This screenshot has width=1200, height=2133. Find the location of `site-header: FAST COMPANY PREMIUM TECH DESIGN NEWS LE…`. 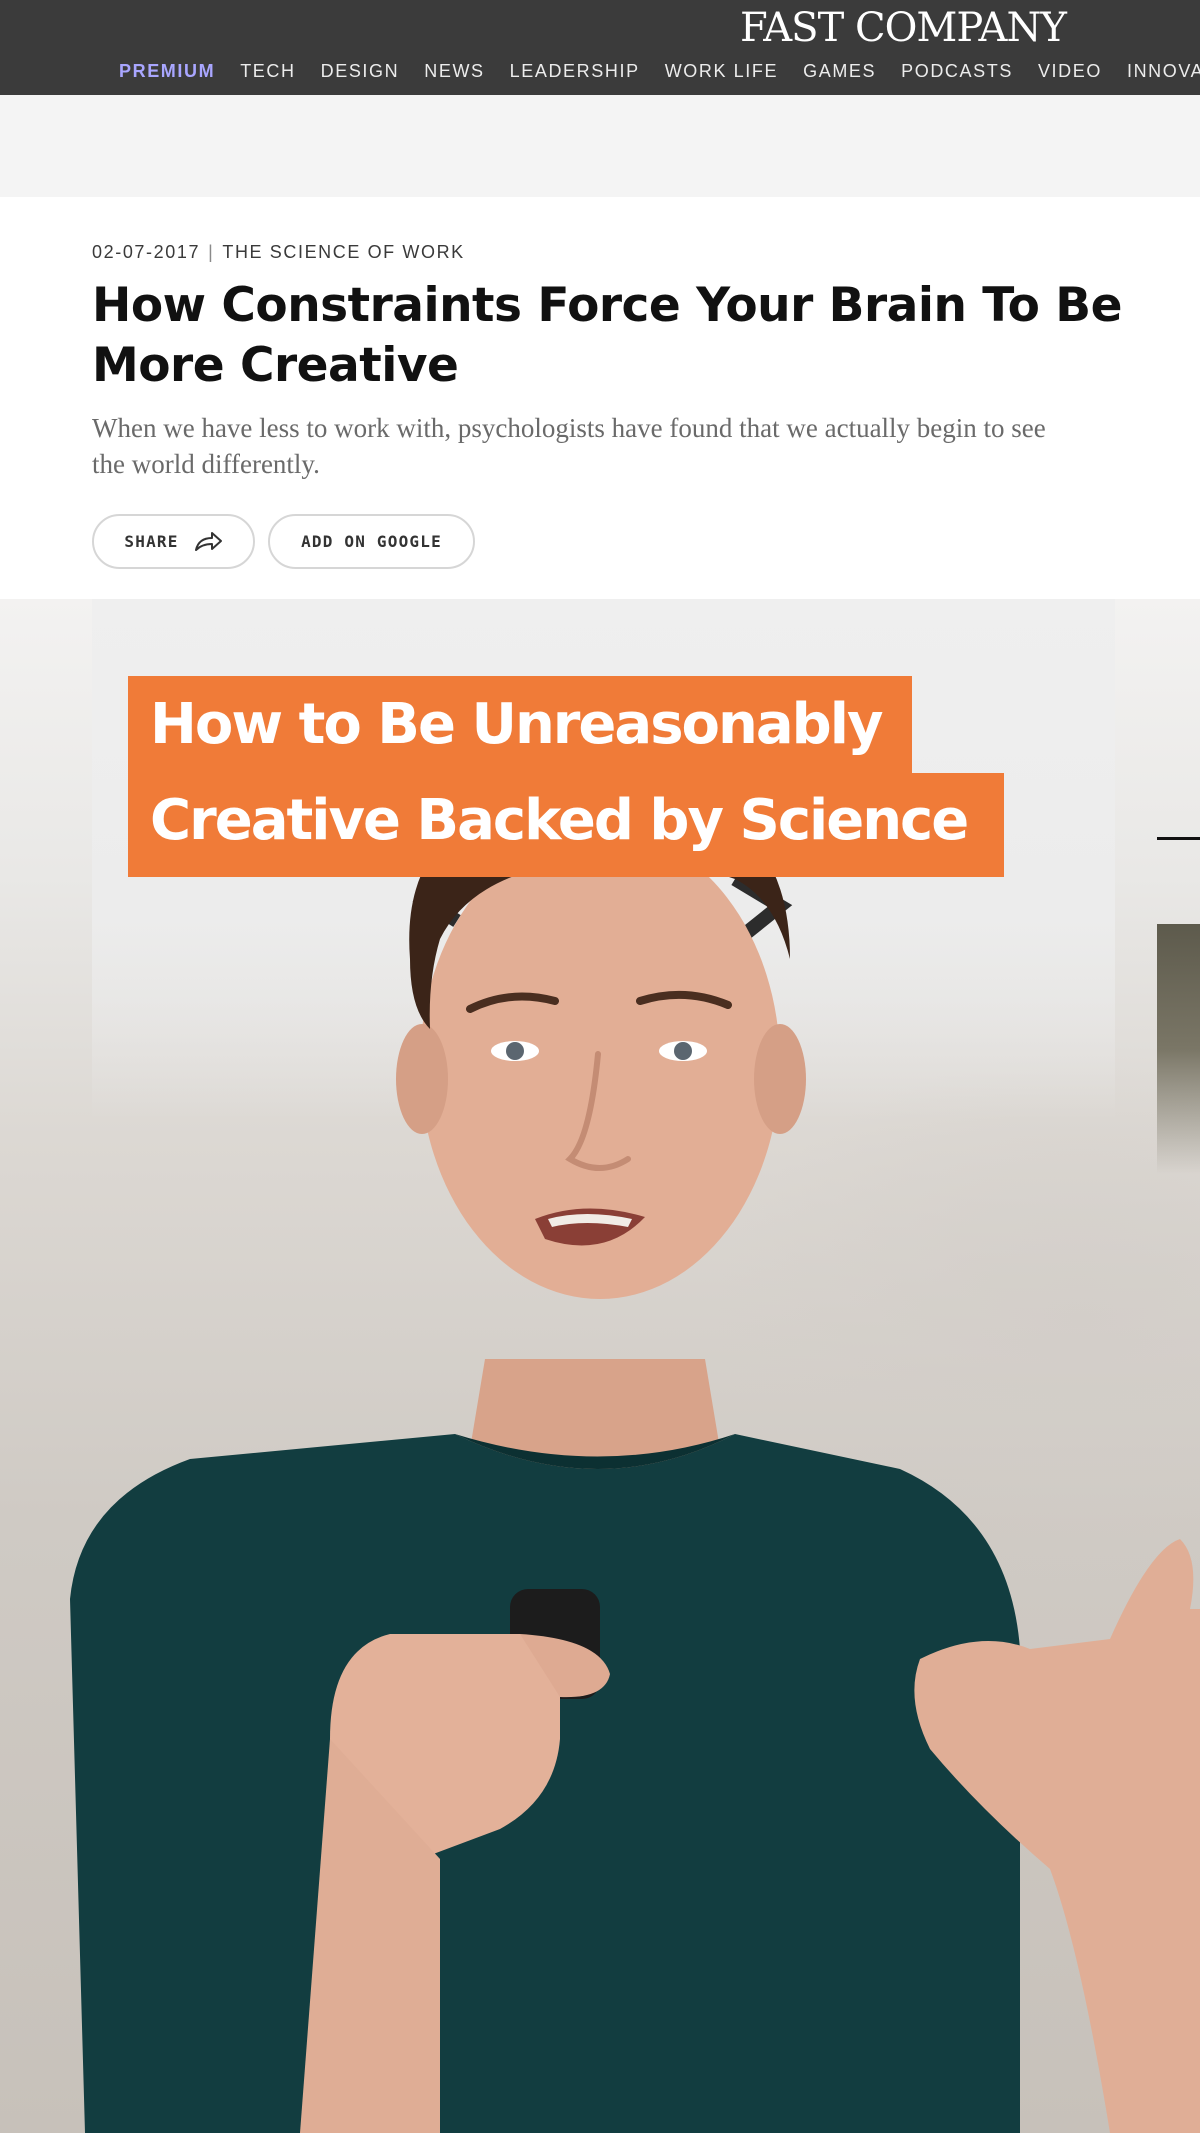

site-header: FAST COMPANY PREMIUM TECH DESIGN NEWS LE… is located at coordinates (600, 47).